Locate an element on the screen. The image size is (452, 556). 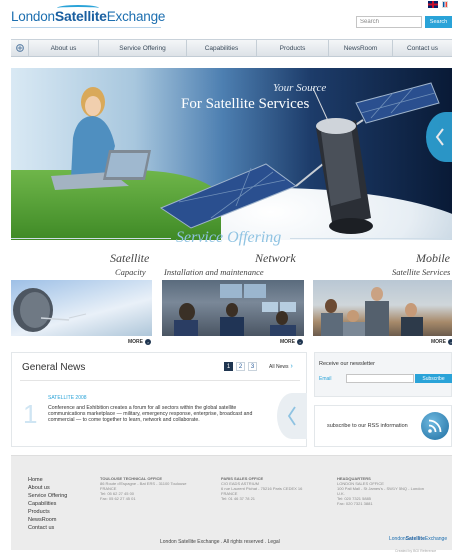
service-card-subtitle: Capacity is located at coordinates (130, 272).